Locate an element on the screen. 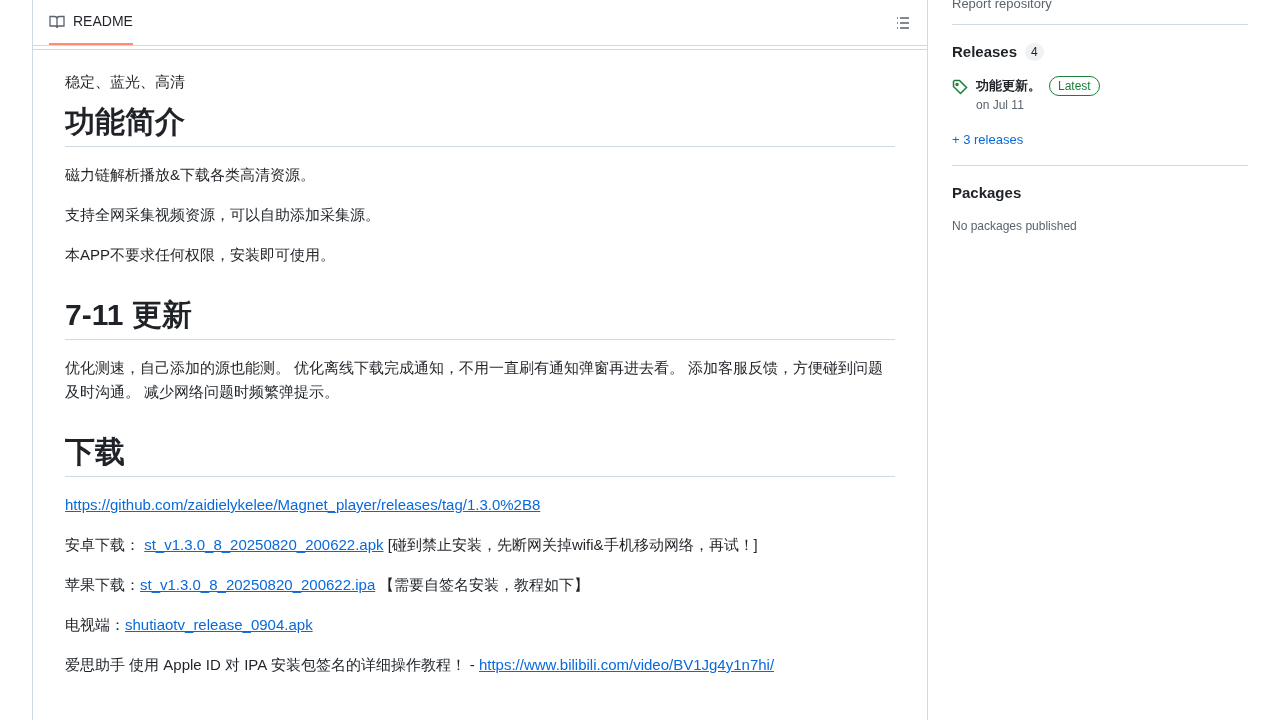  intro-text: 稳定、蓝光、高清 is located at coordinates (125, 82).